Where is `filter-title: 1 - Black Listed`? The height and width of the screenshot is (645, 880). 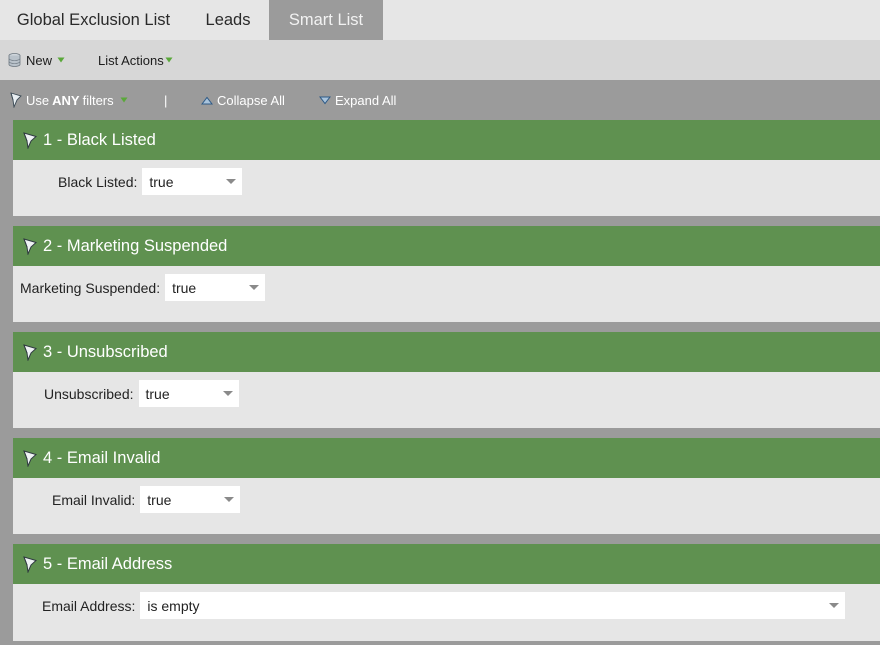 filter-title: 1 - Black Listed is located at coordinates (99, 139).